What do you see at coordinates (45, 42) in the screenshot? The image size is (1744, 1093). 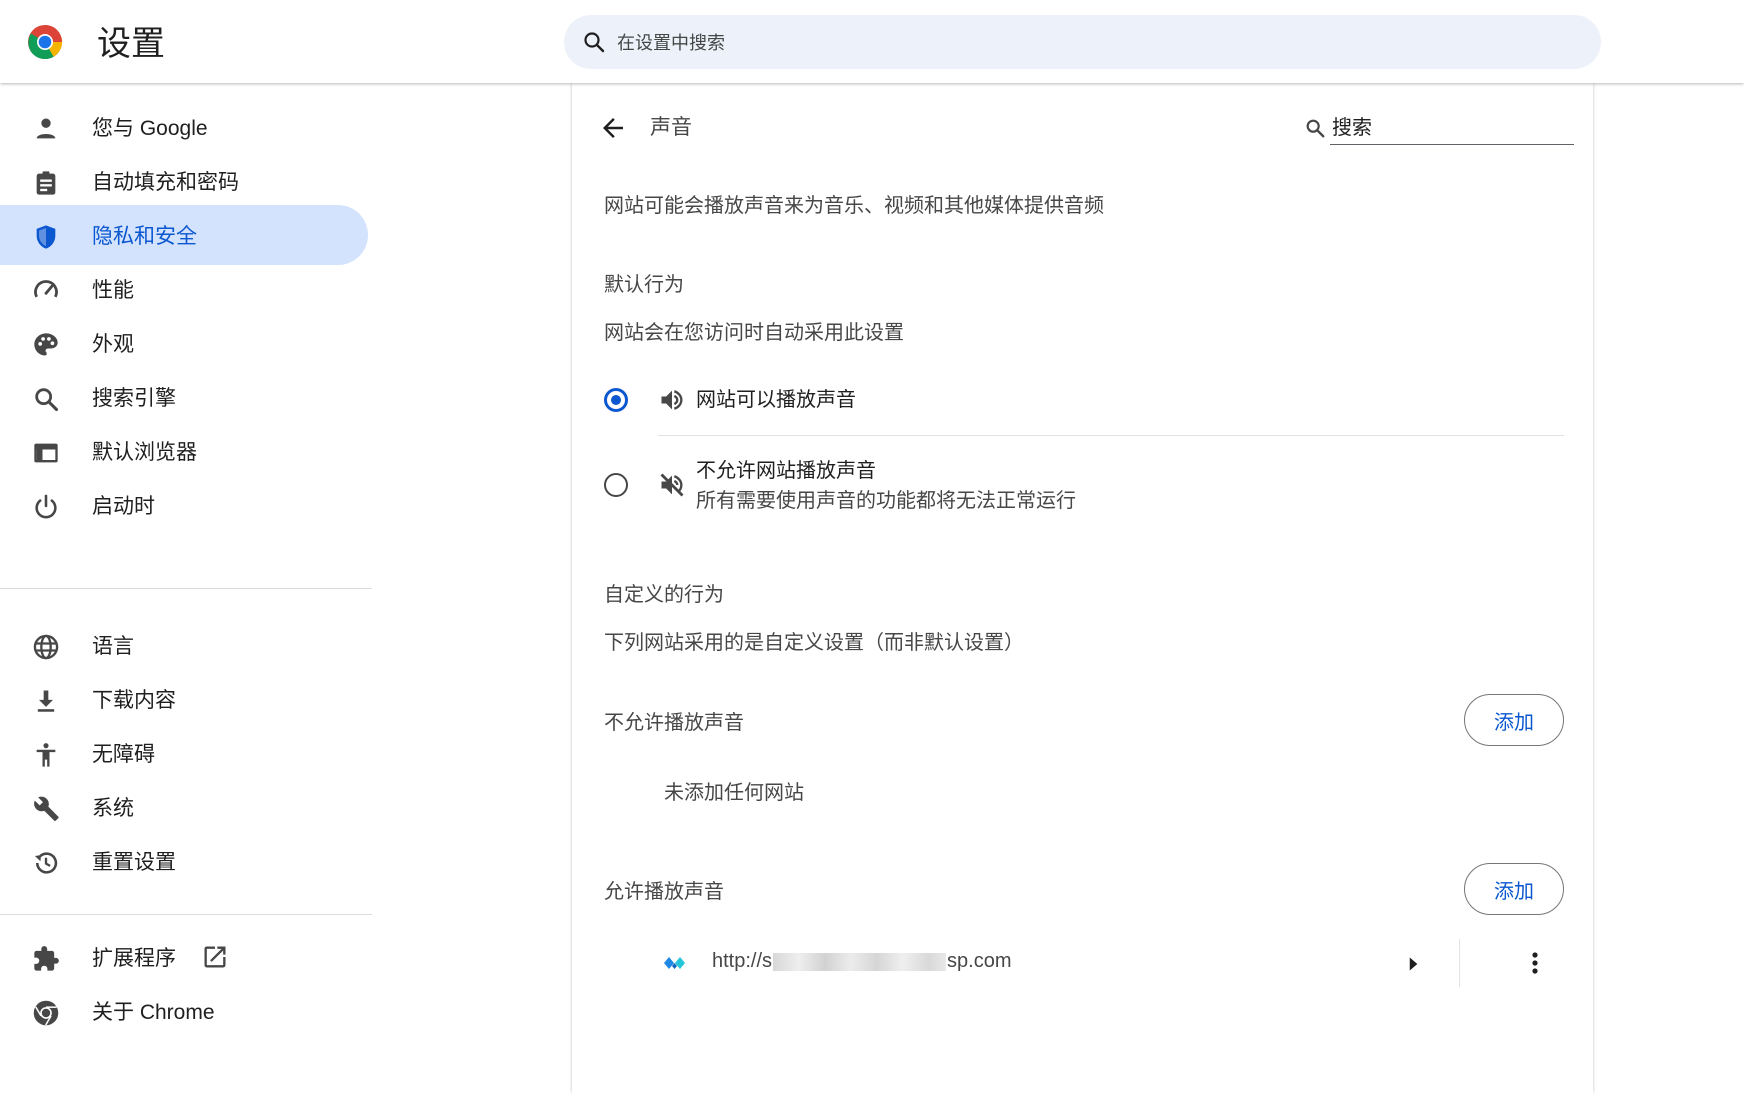 I see `chrome-logo-icon` at bounding box center [45, 42].